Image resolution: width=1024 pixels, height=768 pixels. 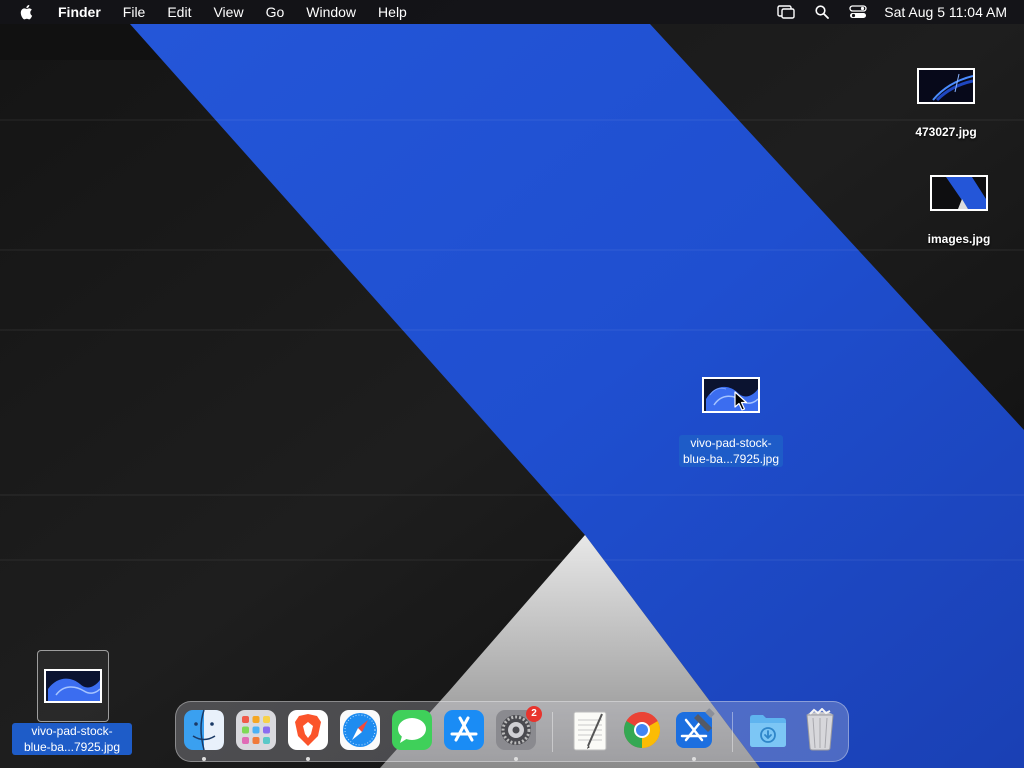 I want to click on textedit-icon, so click(x=590, y=731).